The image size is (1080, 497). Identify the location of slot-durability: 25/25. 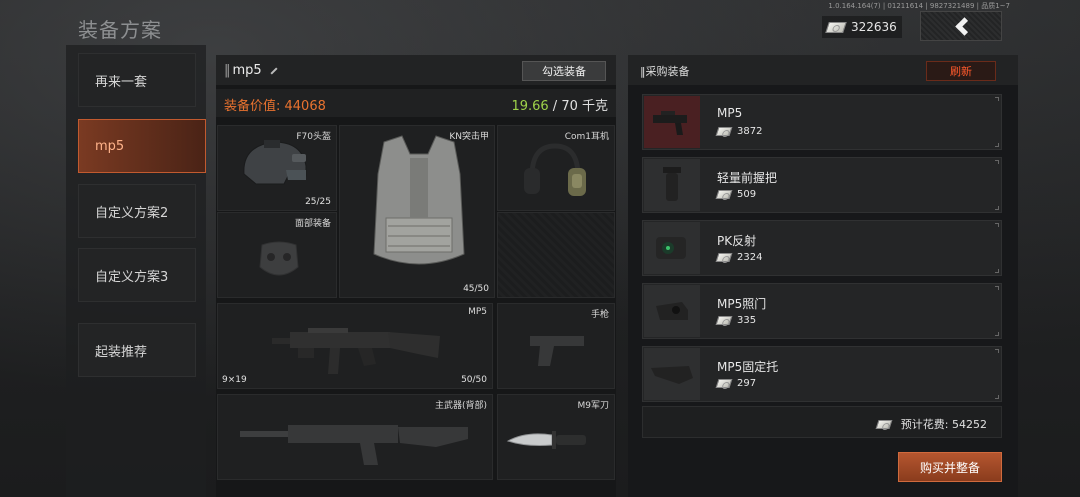
(318, 202).